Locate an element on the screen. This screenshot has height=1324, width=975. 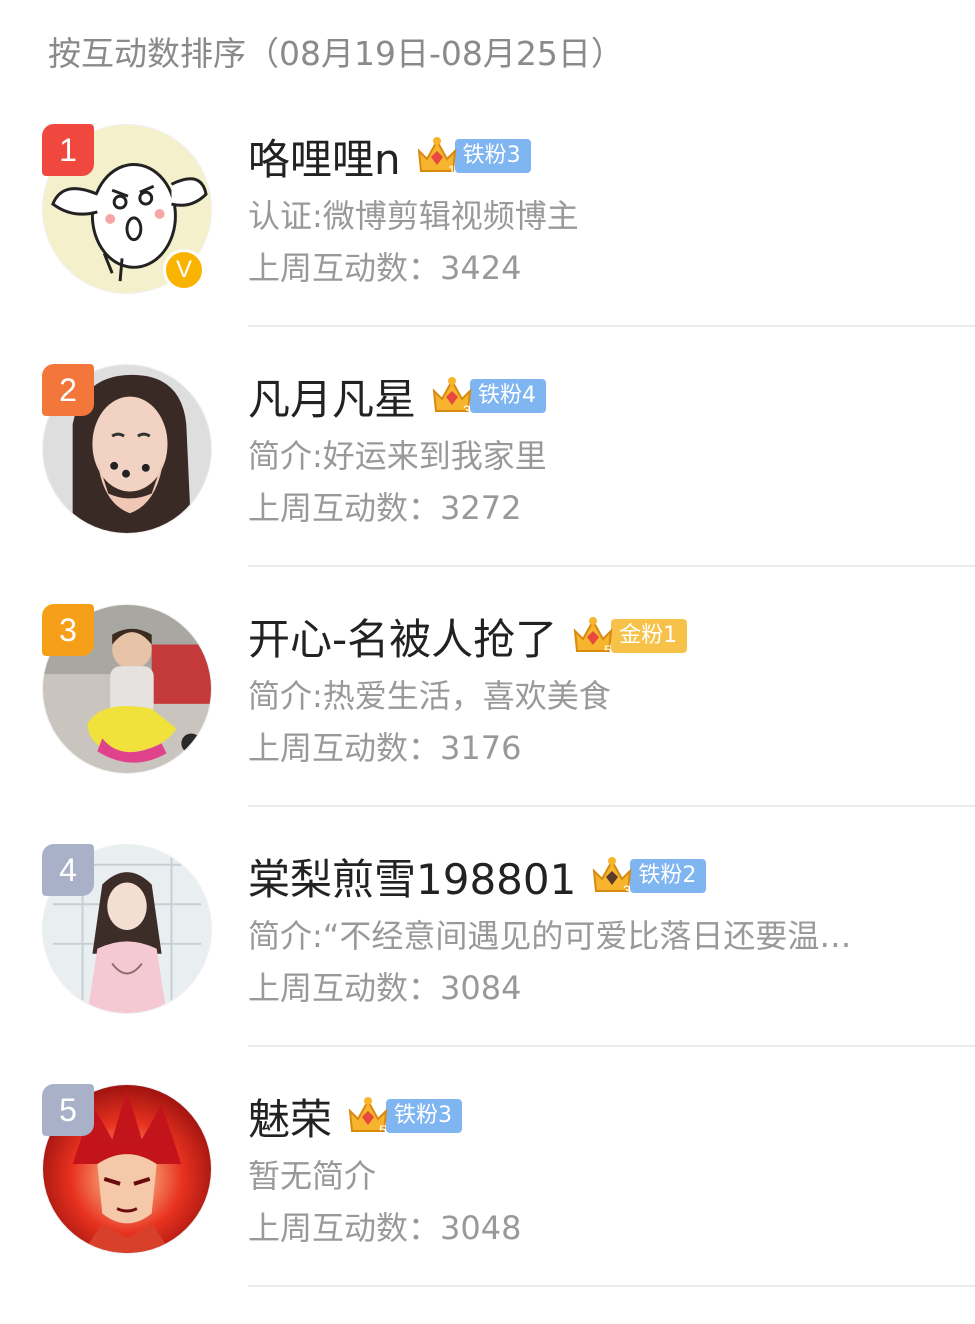
fan-badge: 5 铁粉3 is located at coordinates (404, 1117).